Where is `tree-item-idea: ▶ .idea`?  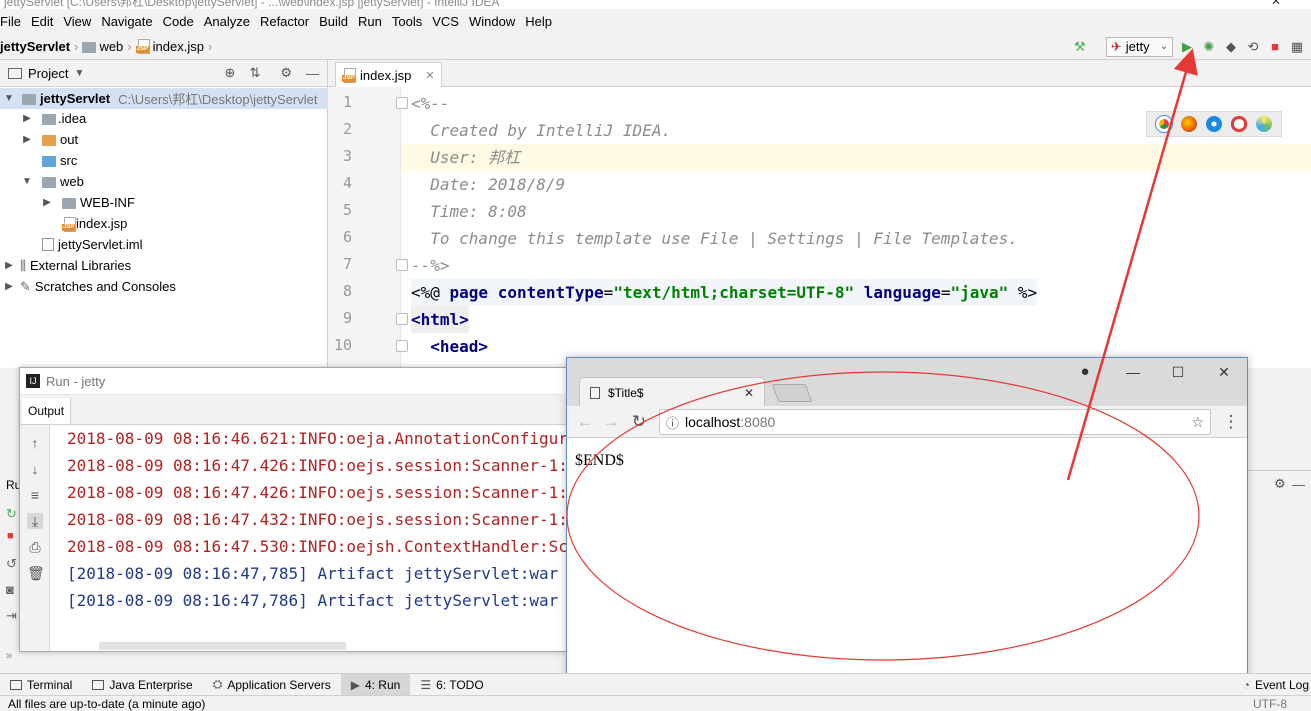 tree-item-idea: ▶ .idea is located at coordinates (43, 118).